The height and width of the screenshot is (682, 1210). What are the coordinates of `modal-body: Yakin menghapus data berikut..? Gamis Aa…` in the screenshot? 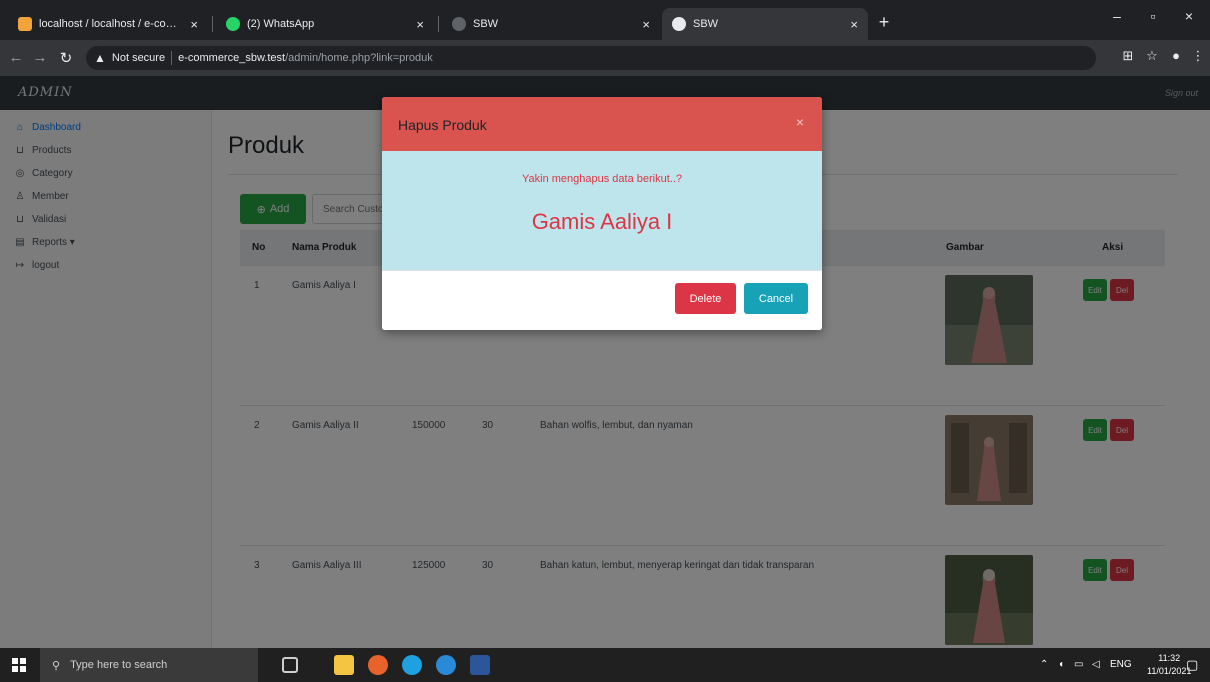 It's located at (602, 210).